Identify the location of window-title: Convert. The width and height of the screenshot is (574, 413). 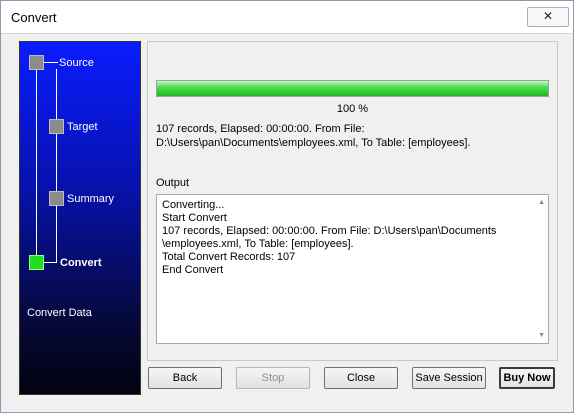
(34, 17).